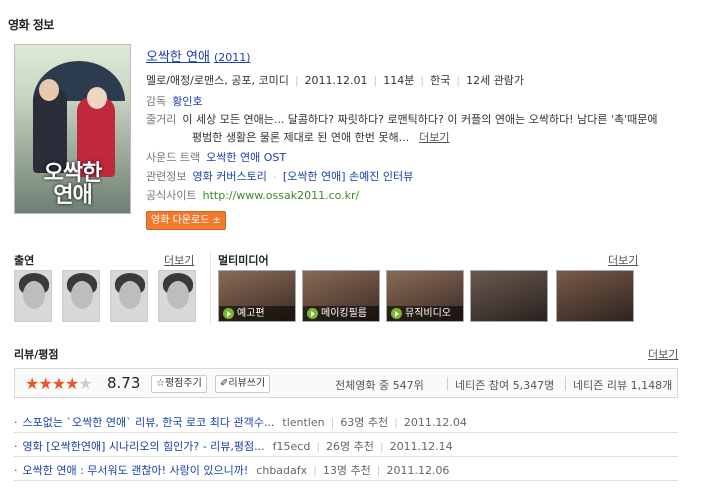 This screenshot has height=495, width=720. I want to click on write-review-button: ✐리뷰쓰기, so click(243, 384).